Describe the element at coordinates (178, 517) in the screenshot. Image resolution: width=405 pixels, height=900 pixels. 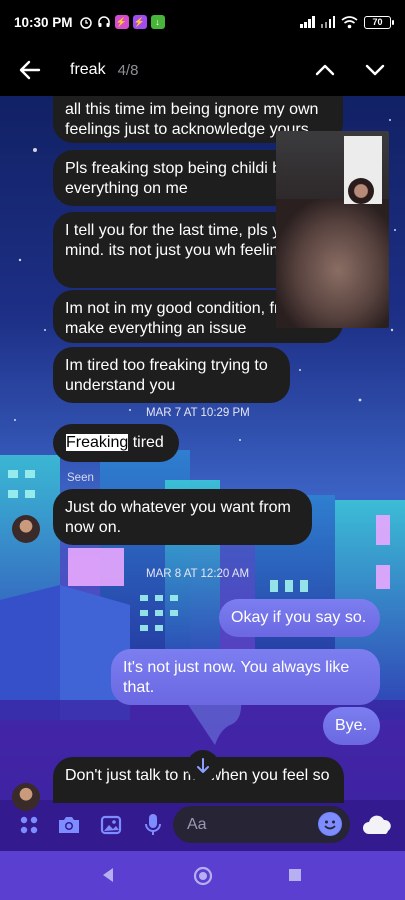
I see `message-text: Just do whatever you want from now on.` at that location.